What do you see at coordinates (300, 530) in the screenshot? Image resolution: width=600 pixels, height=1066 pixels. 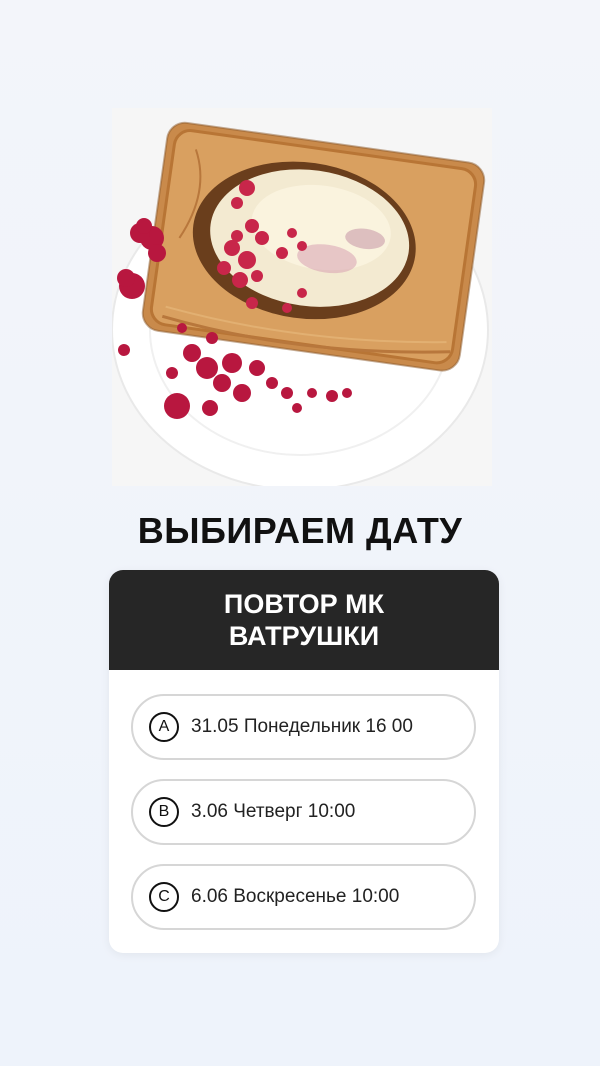 I see `page-heading: ВЫБИРАЕМ ДАТУ` at bounding box center [300, 530].